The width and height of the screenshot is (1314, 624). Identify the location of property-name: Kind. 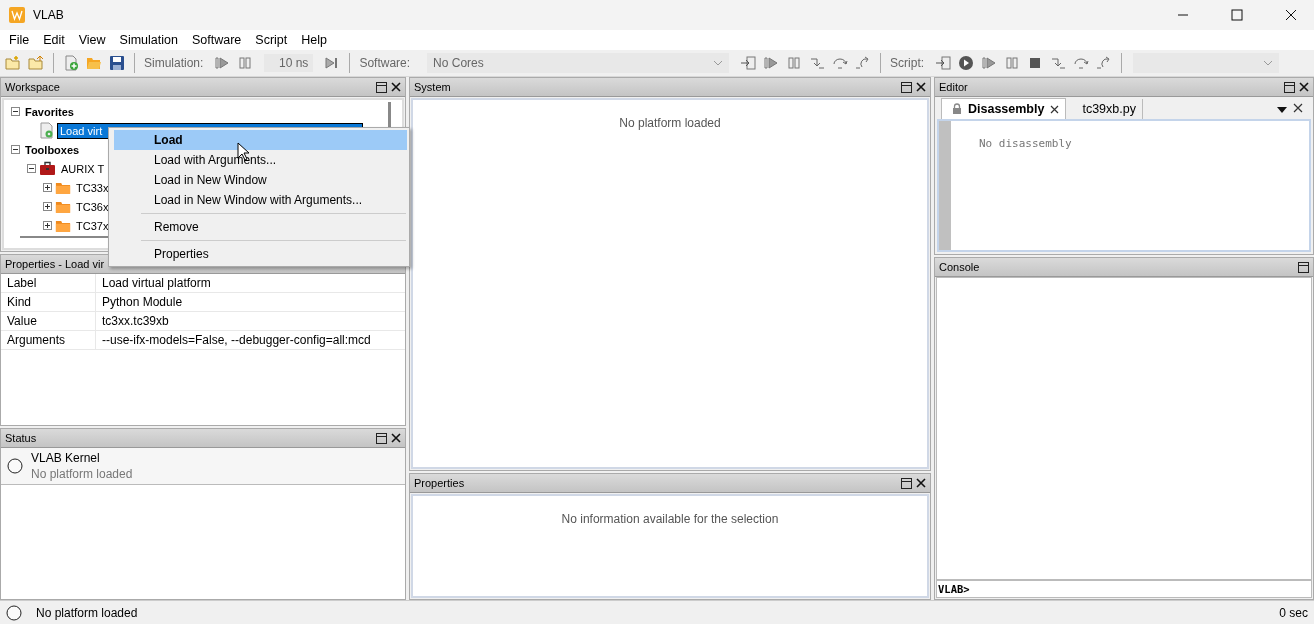
(48, 302).